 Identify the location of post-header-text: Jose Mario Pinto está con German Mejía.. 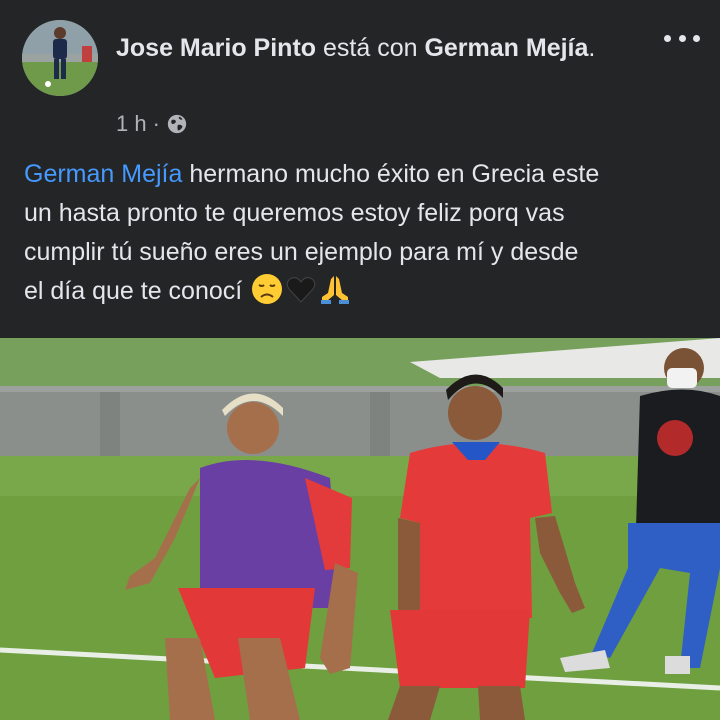
(366, 48).